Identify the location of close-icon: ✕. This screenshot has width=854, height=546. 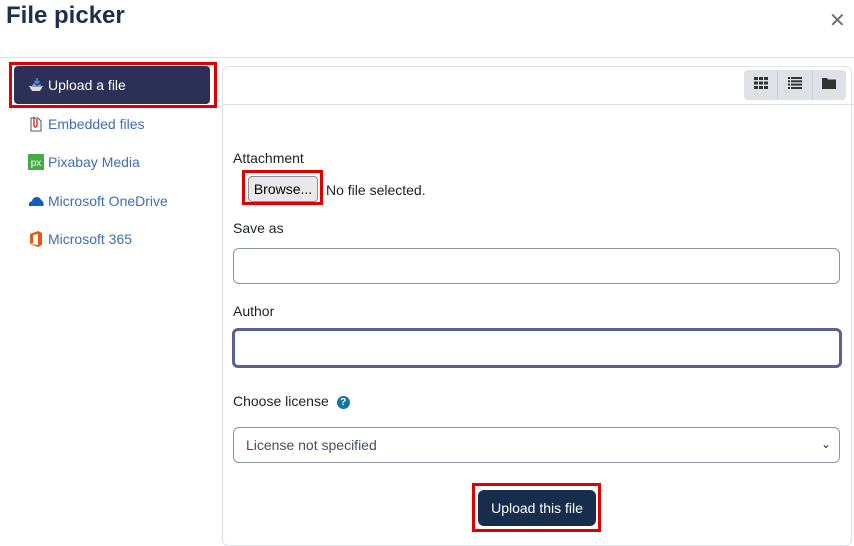
(837, 20).